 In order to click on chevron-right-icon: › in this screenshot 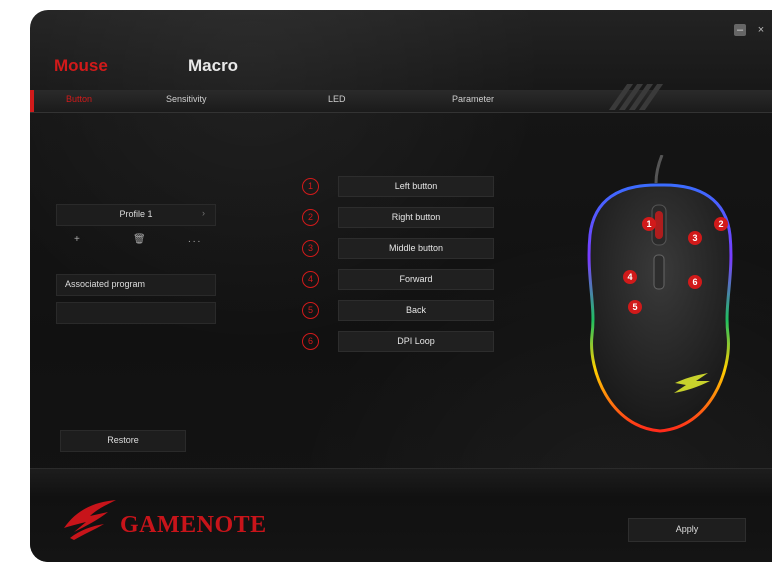, I will do `click(203, 213)`.